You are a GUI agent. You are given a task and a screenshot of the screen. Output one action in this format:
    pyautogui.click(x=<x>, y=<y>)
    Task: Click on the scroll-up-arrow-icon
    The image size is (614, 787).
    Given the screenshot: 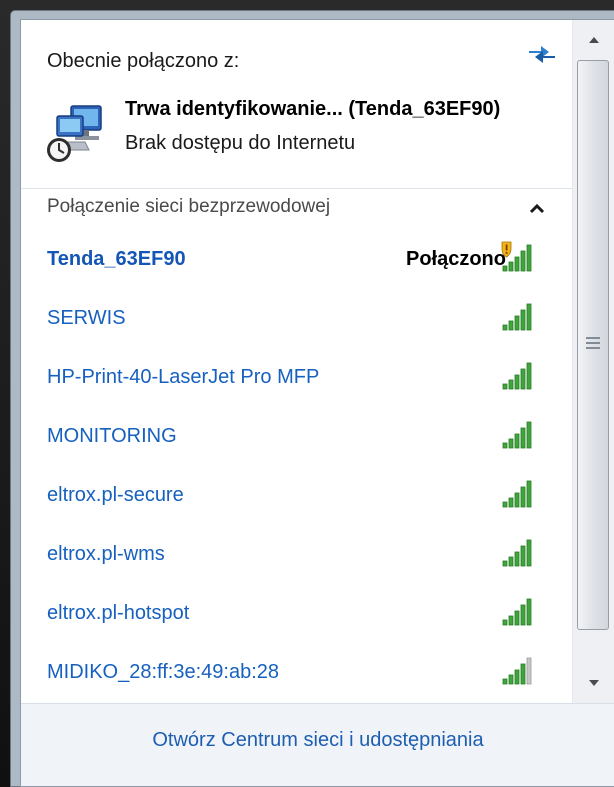 What is the action you would take?
    pyautogui.click(x=593, y=39)
    